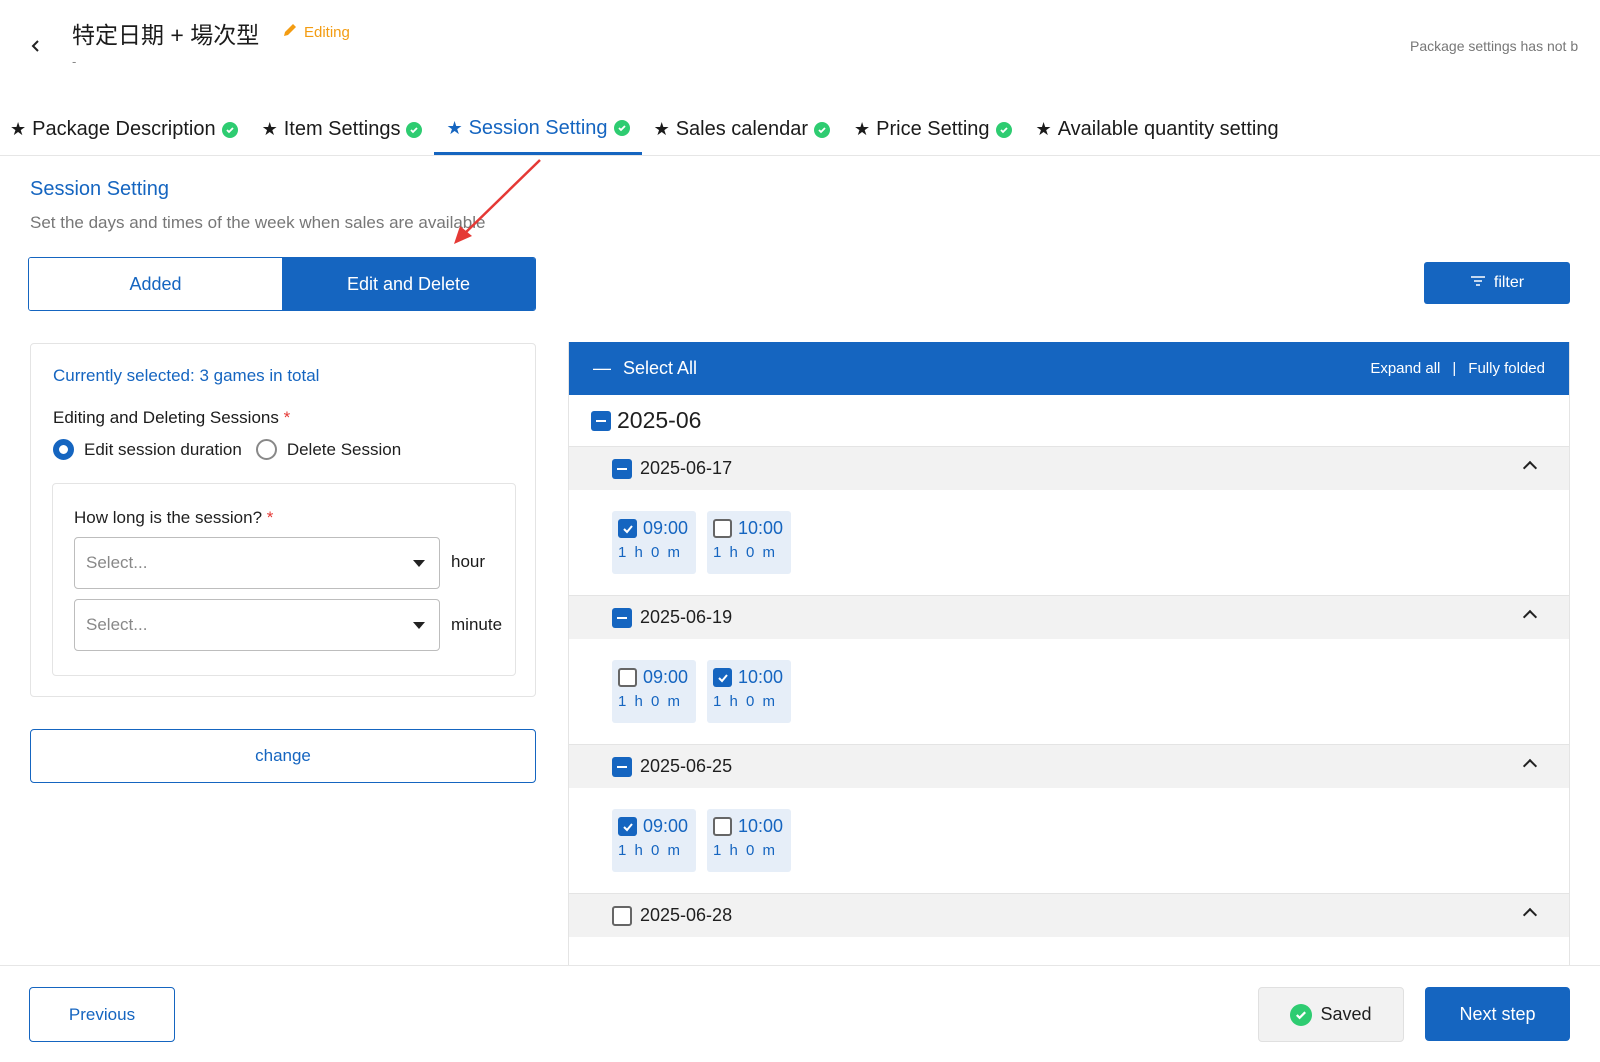 The height and width of the screenshot is (1062, 1600). I want to click on tab-available-quantity-setting: ★ Available quantity setting, so click(1157, 129).